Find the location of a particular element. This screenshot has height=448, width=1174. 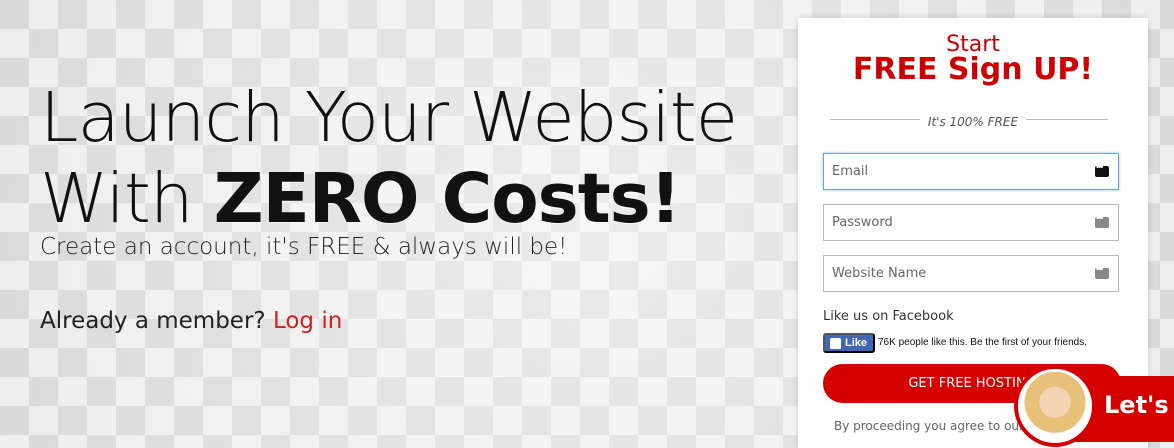

login-link: Log in is located at coordinates (307, 321).